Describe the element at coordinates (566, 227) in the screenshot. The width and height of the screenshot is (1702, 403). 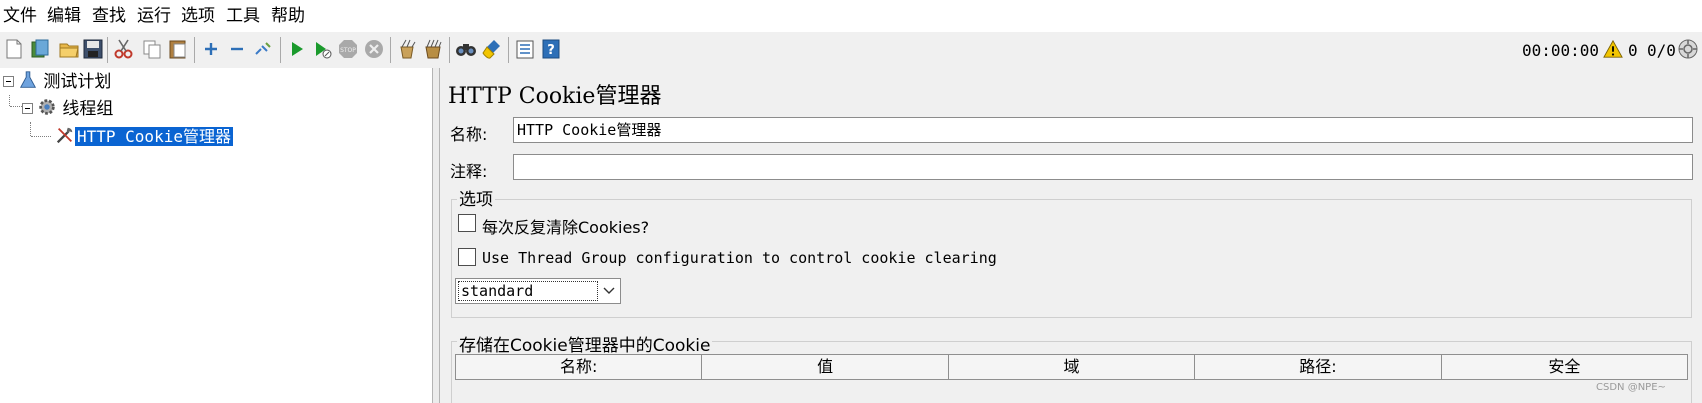
I see `clear-each-iteration-label: 每次反复清除Cookies?` at that location.